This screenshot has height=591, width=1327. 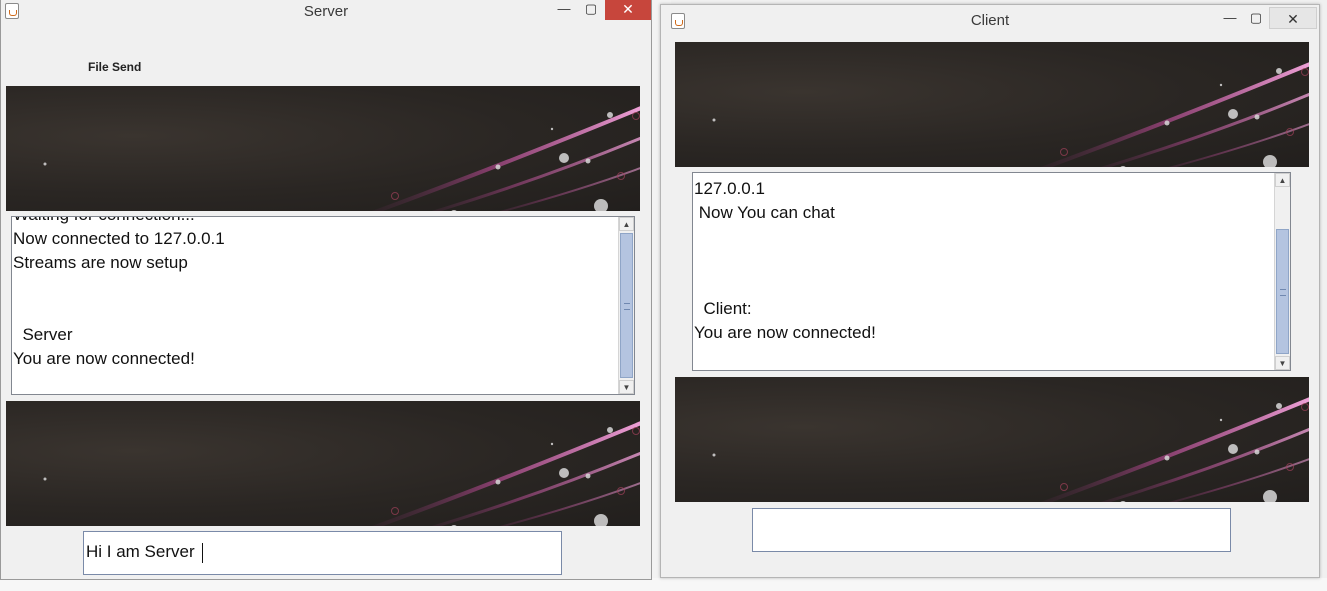 What do you see at coordinates (203, 552) in the screenshot?
I see `text-caret` at bounding box center [203, 552].